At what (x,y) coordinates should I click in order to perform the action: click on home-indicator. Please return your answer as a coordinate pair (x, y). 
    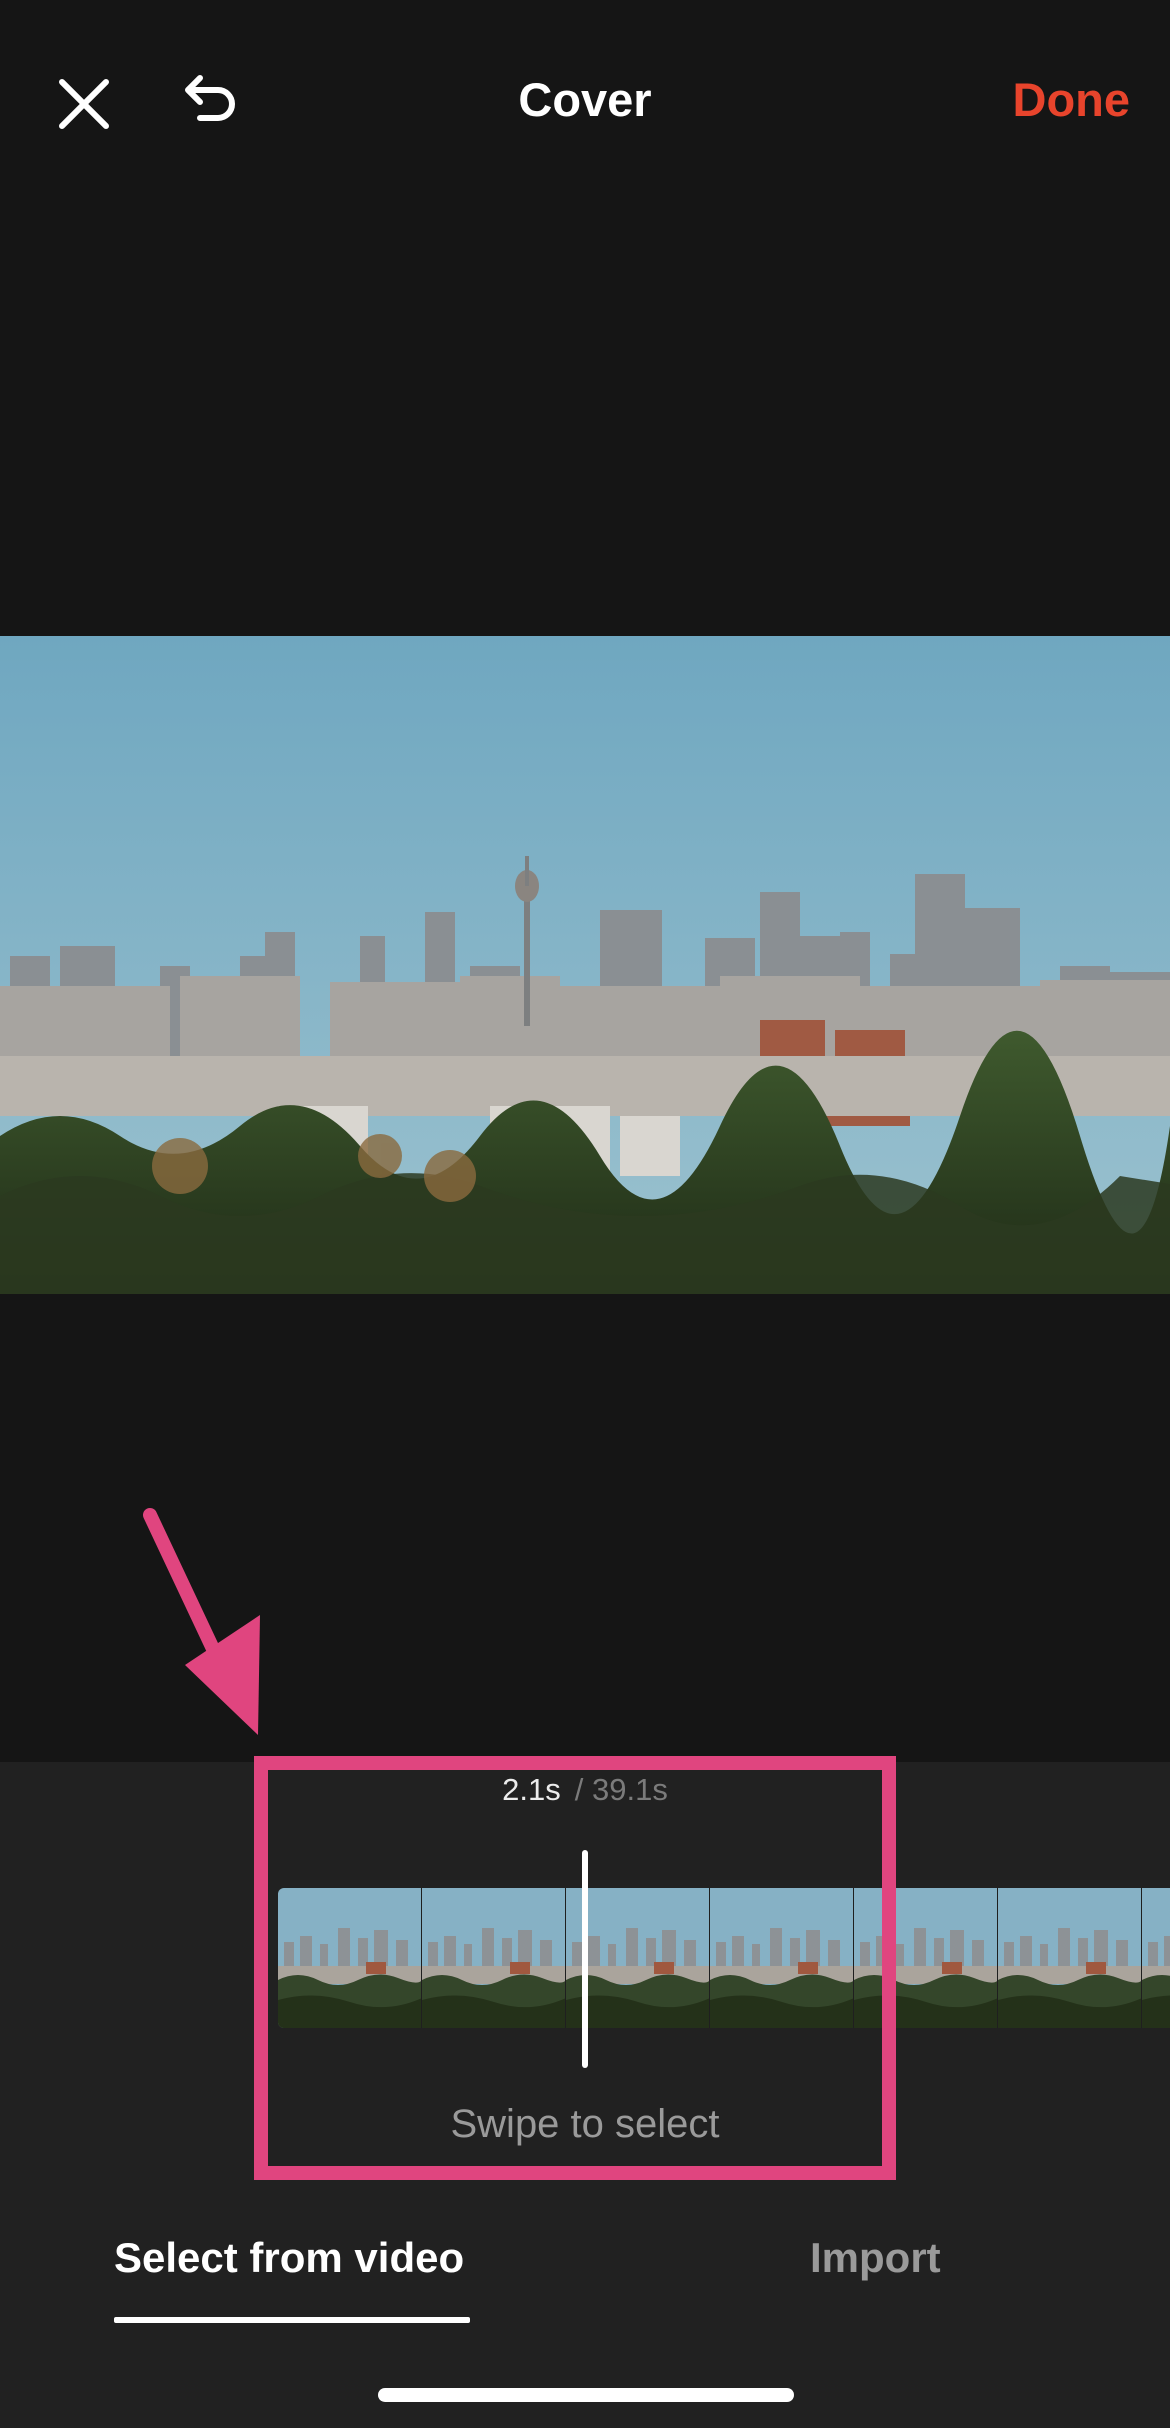
    Looking at the image, I should click on (586, 2395).